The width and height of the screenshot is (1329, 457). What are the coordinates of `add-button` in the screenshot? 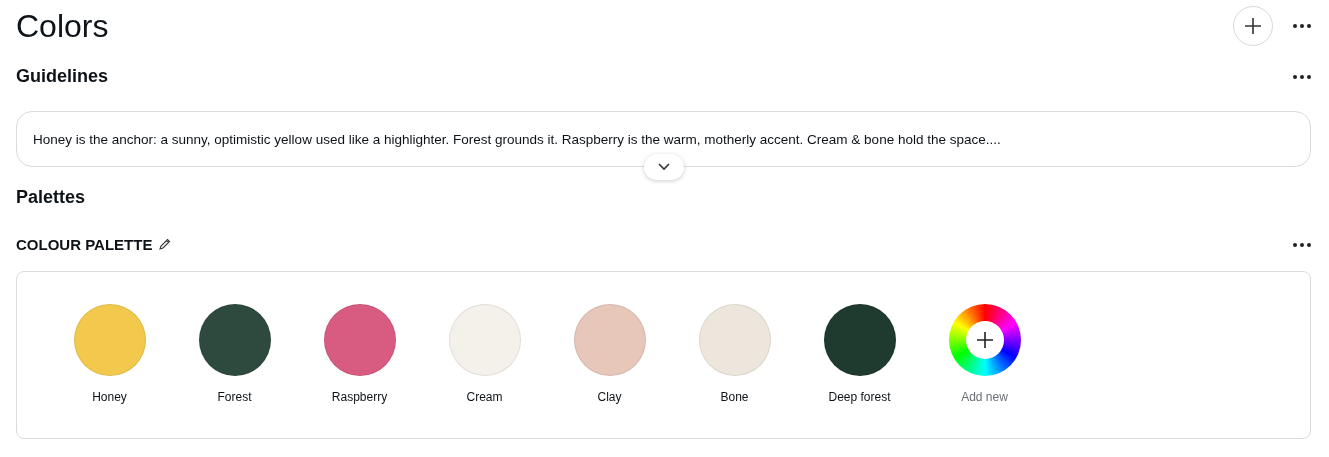 It's located at (1253, 26).